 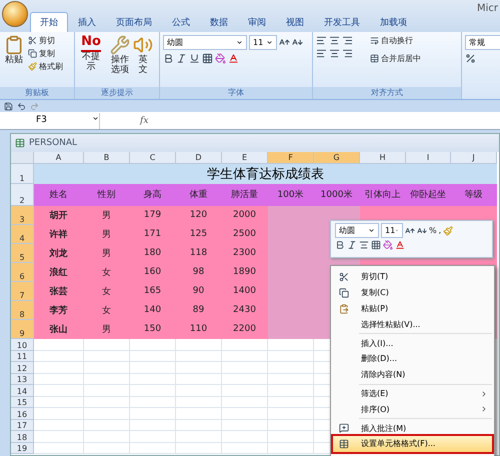 I want to click on column-header: J, so click(x=474, y=158).